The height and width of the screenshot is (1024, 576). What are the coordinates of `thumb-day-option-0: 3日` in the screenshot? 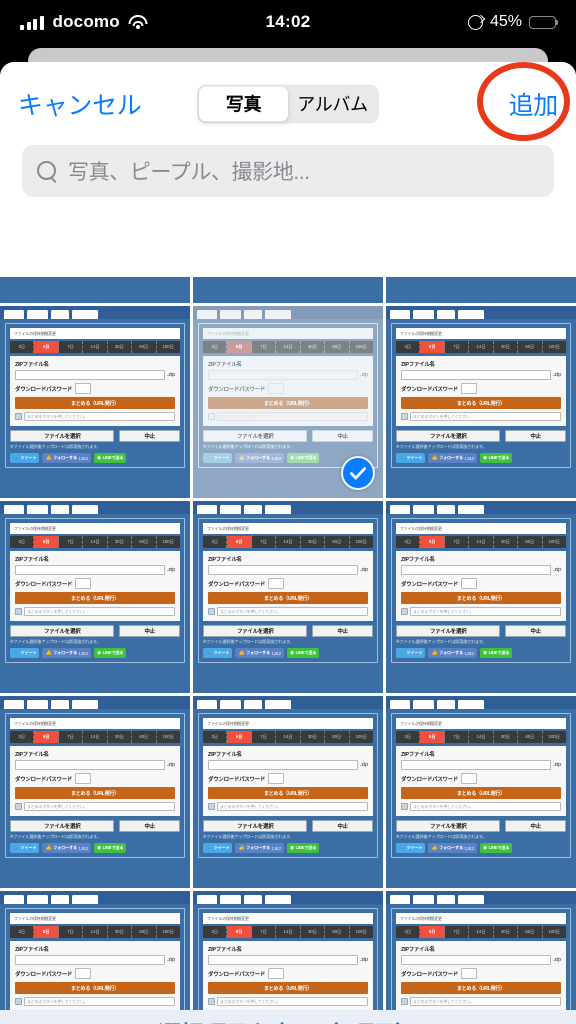 It's located at (408, 932).